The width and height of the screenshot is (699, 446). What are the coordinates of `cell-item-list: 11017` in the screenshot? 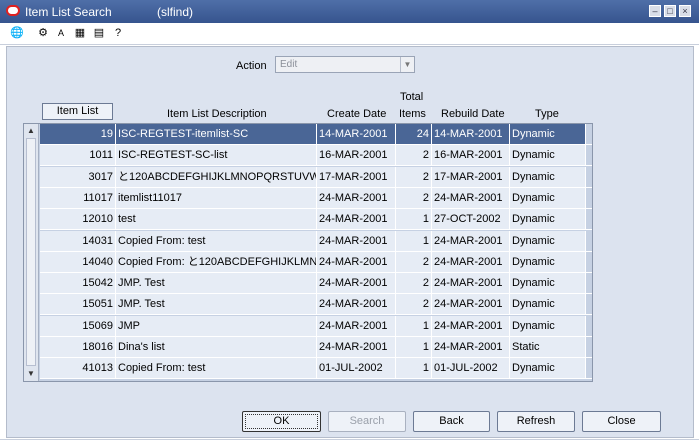 It's located at (78, 198).